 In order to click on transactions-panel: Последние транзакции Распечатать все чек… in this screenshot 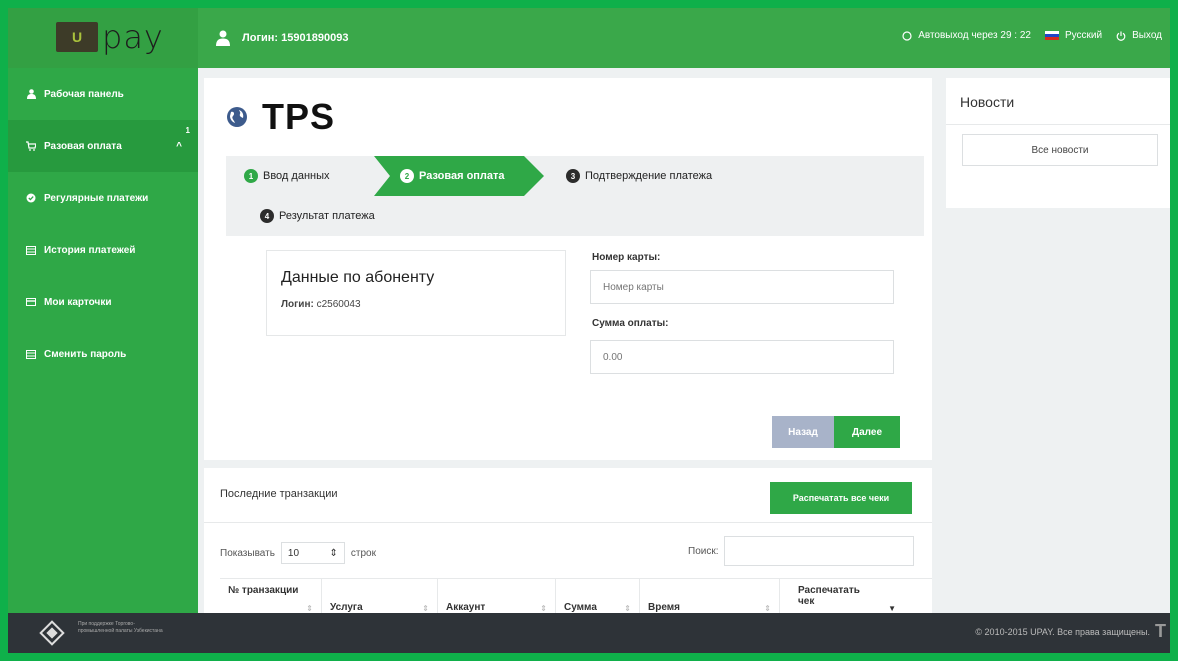, I will do `click(568, 543)`.